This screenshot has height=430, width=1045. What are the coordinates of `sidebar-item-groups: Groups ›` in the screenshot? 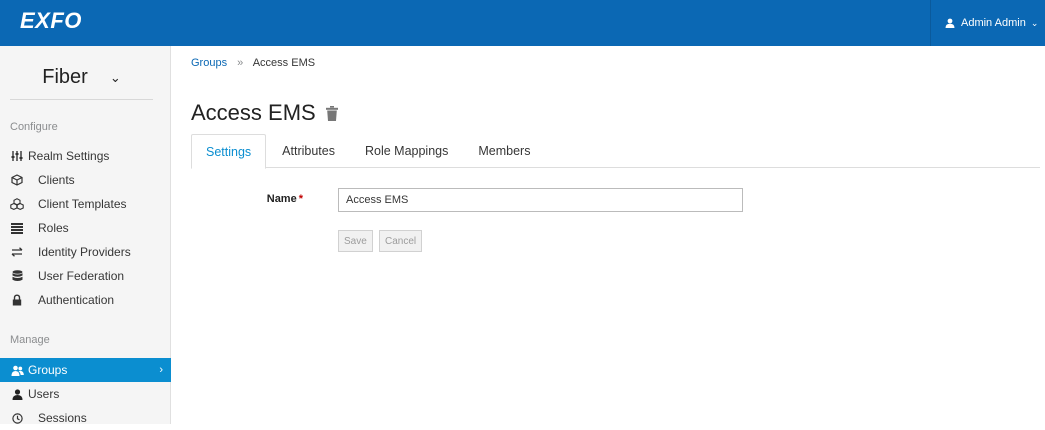 It's located at (85, 370).